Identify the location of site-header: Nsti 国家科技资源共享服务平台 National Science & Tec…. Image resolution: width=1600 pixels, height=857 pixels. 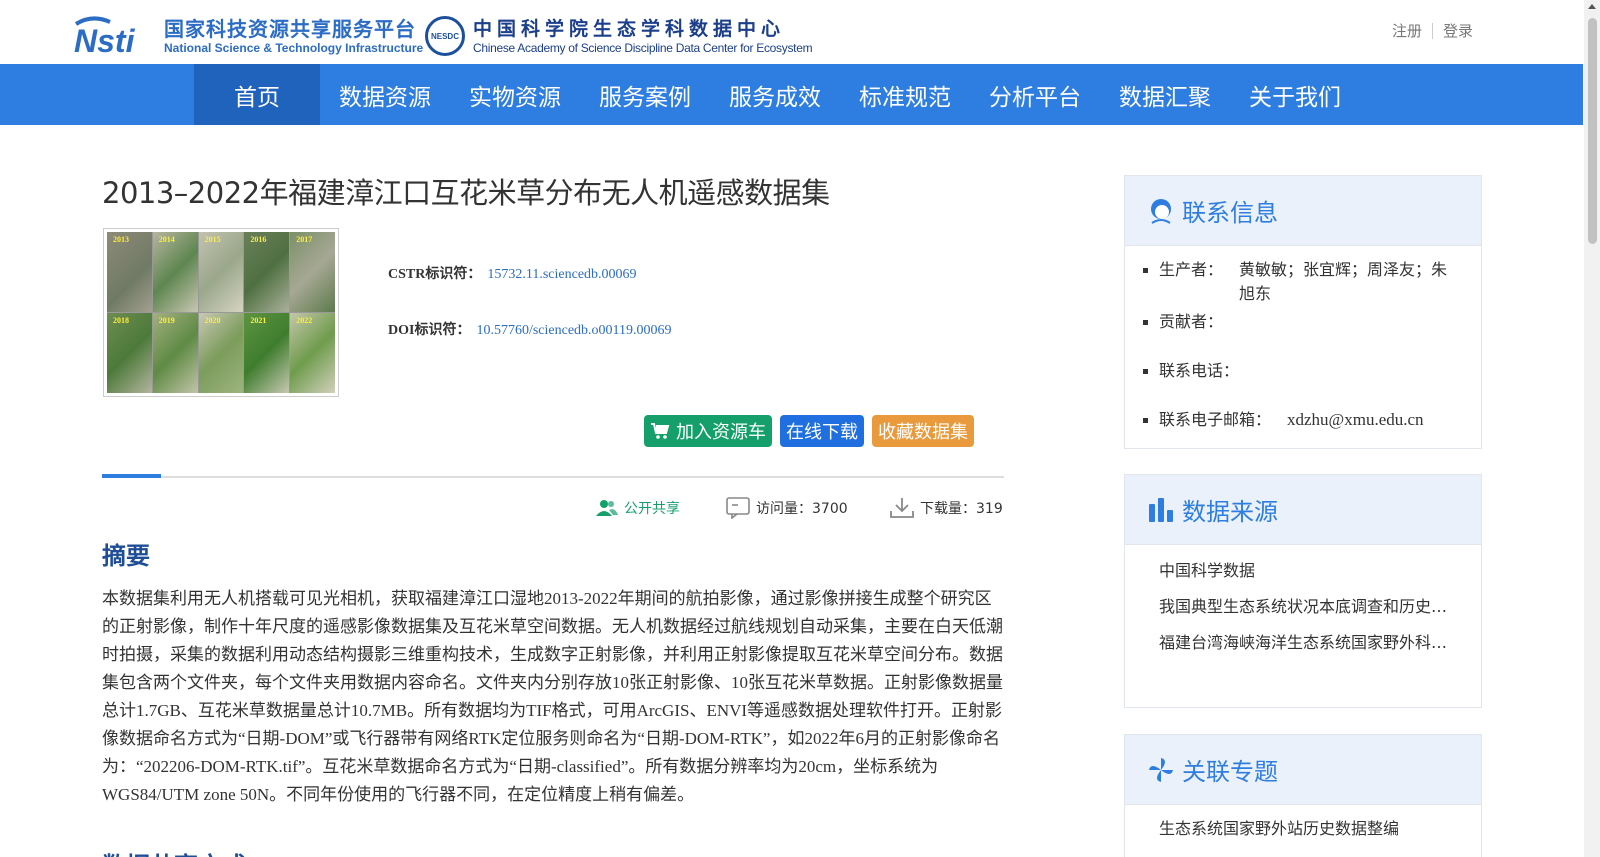
(791, 32).